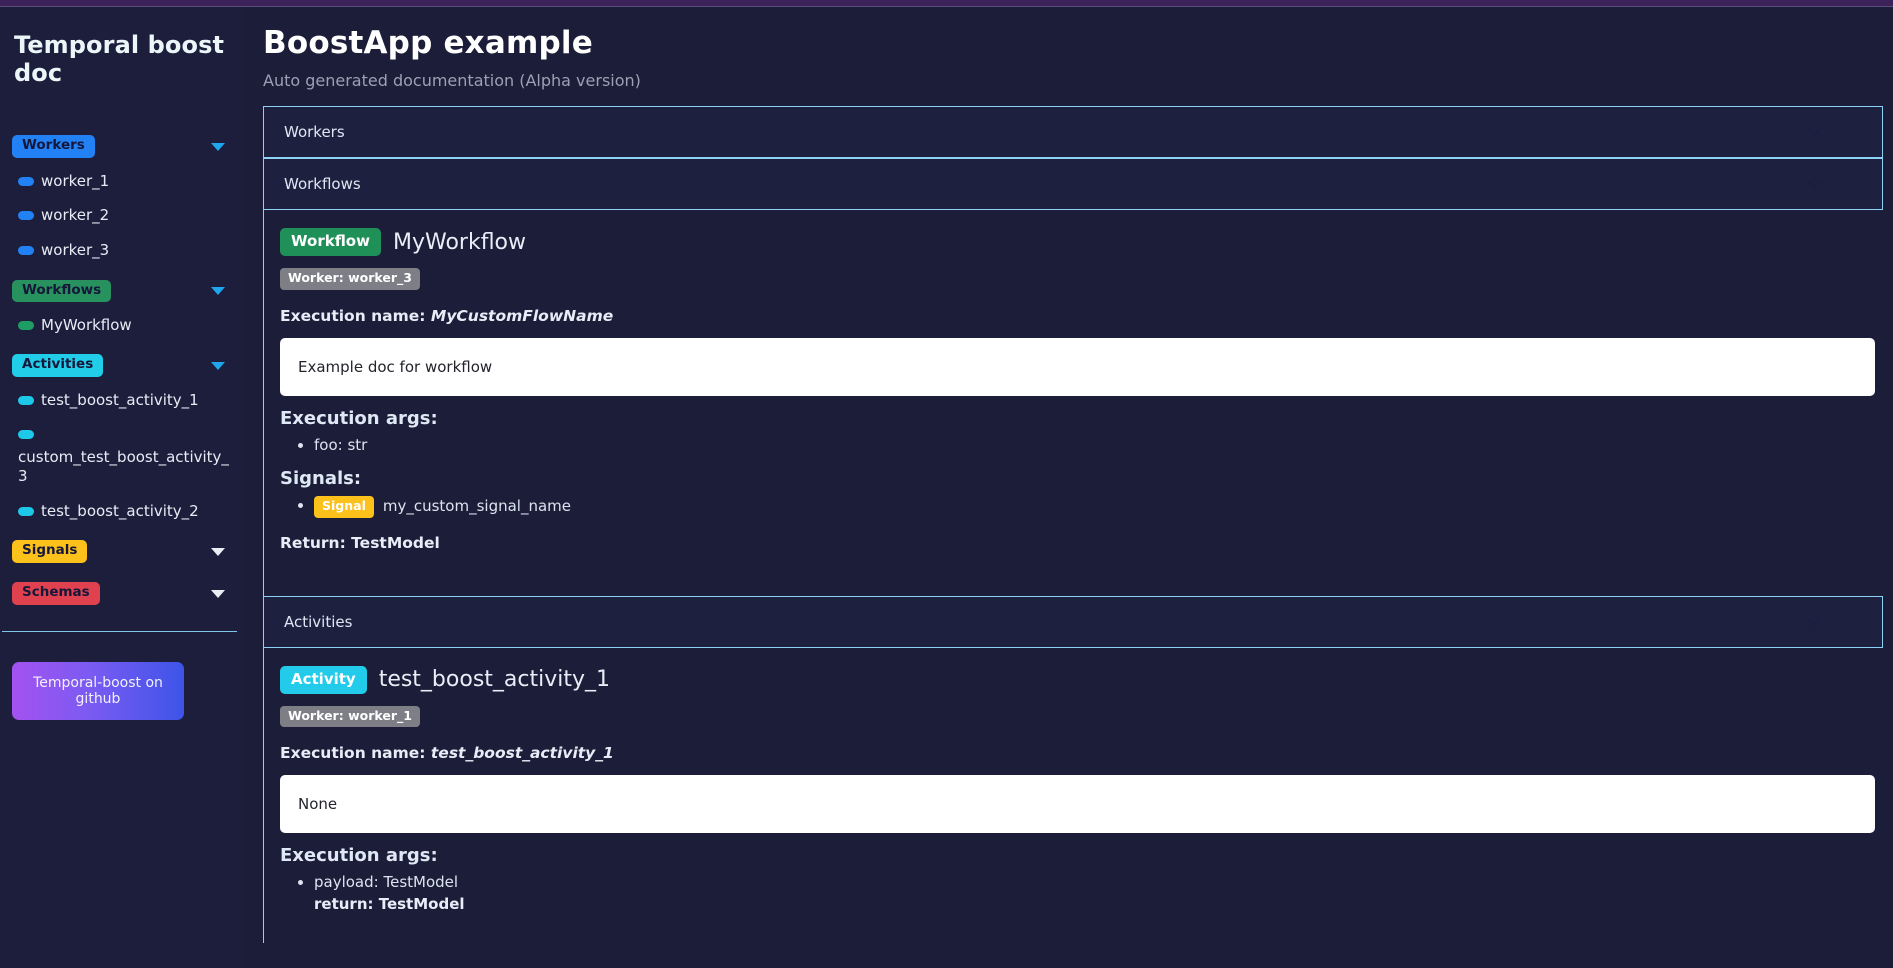  Describe the element at coordinates (1081, 242) in the screenshot. I see `workflow-entity-header: Workflow MyWorkflow` at that location.